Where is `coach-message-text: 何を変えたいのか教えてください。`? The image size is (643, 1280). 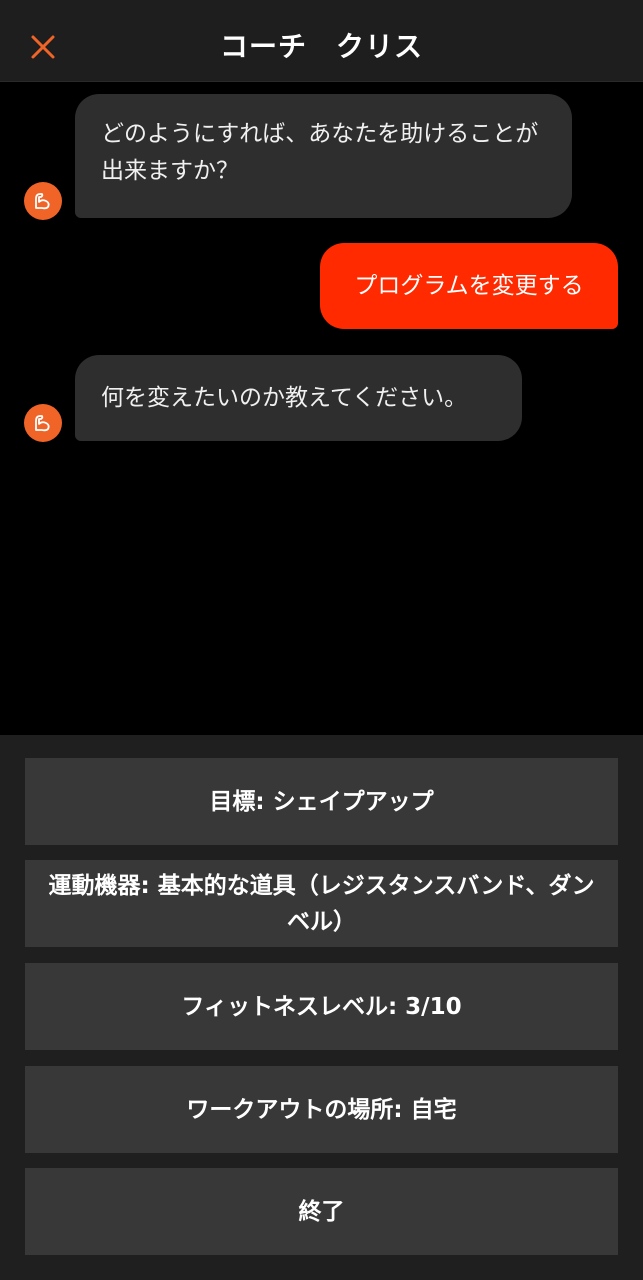
coach-message-text: 何を変えたいのか教えてください。 is located at coordinates (284, 398).